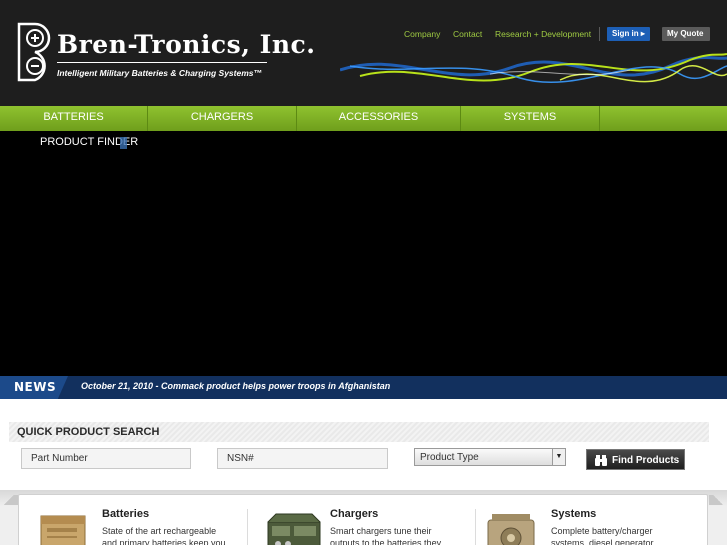 The image size is (727, 545). I want to click on system-product-image, so click(511, 529).